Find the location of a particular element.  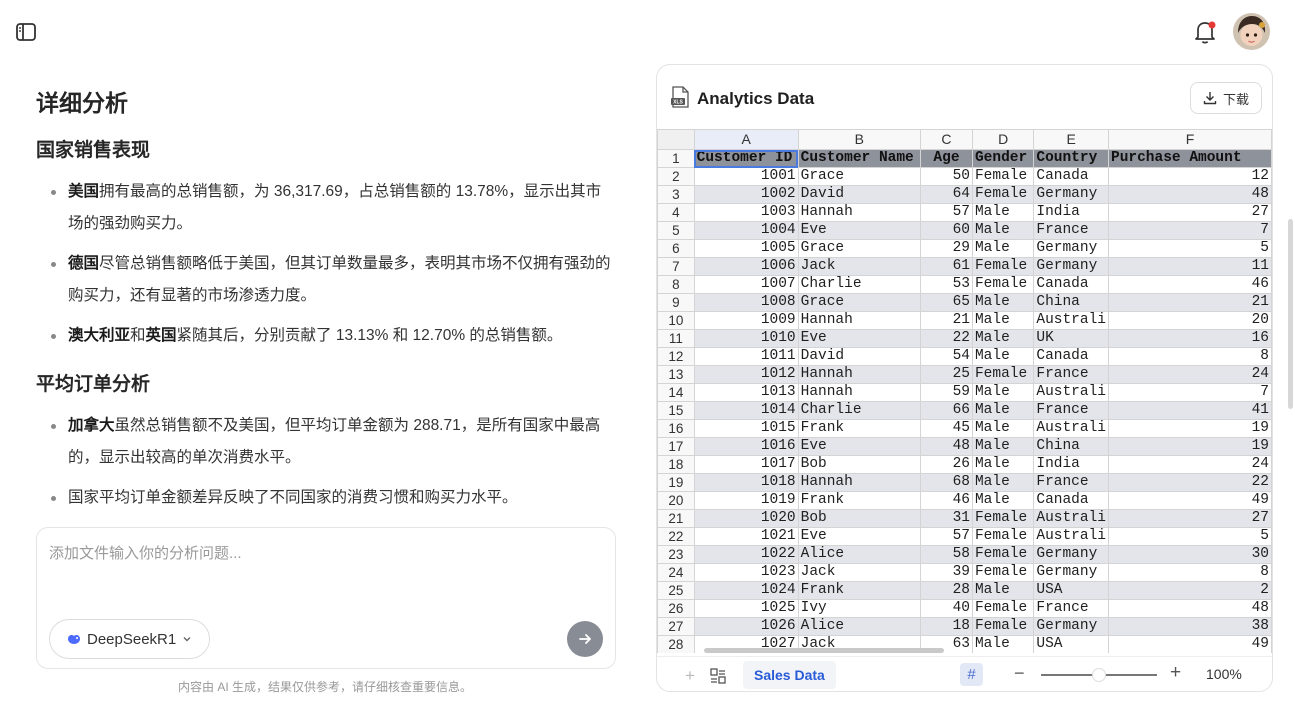

row-number: 7 is located at coordinates (676, 266).